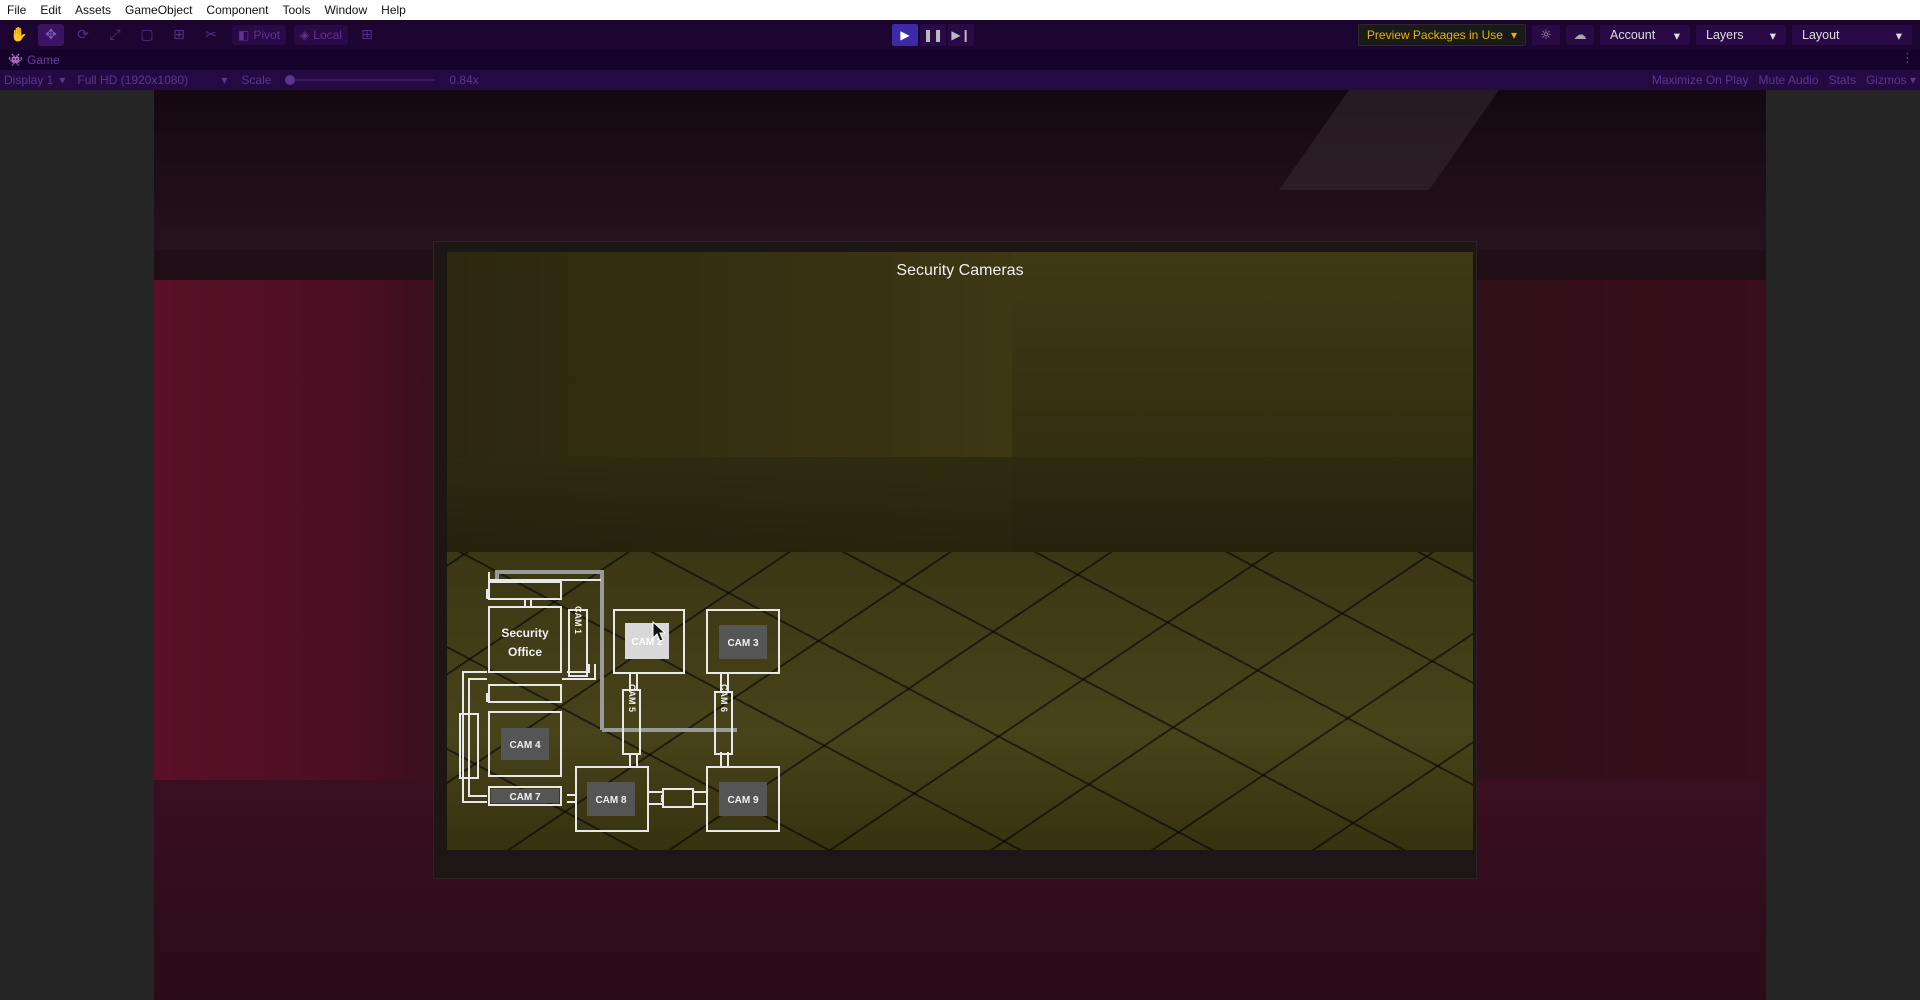 This screenshot has height=1000, width=1920. What do you see at coordinates (1821, 35) in the screenshot?
I see `layout-label: Layout` at bounding box center [1821, 35].